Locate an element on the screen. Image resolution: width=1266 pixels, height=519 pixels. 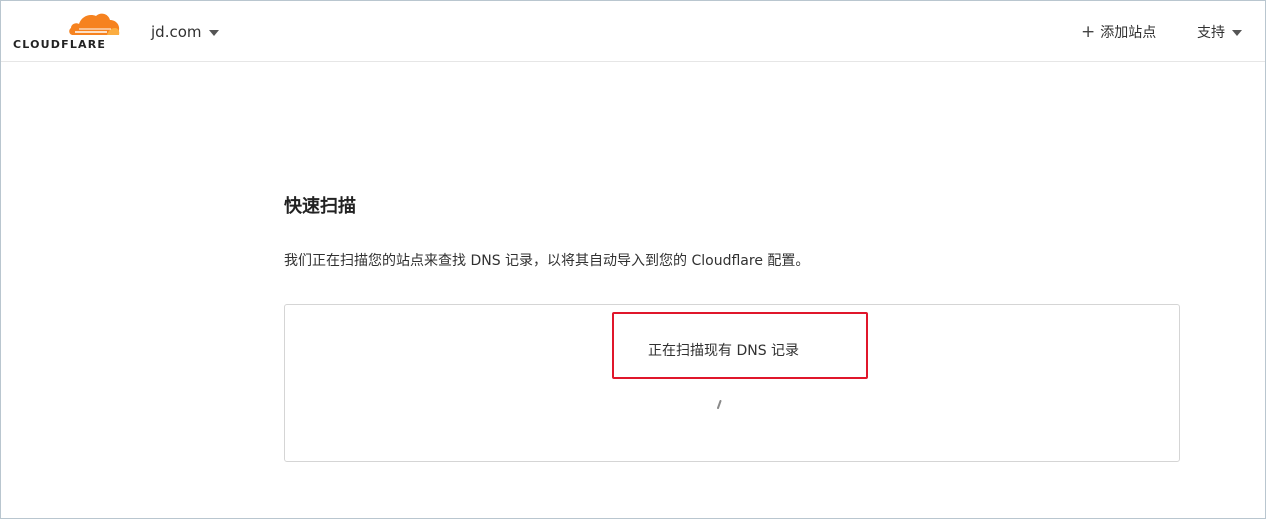
cloudflare-cloud-icon is located at coordinates (94, 24).